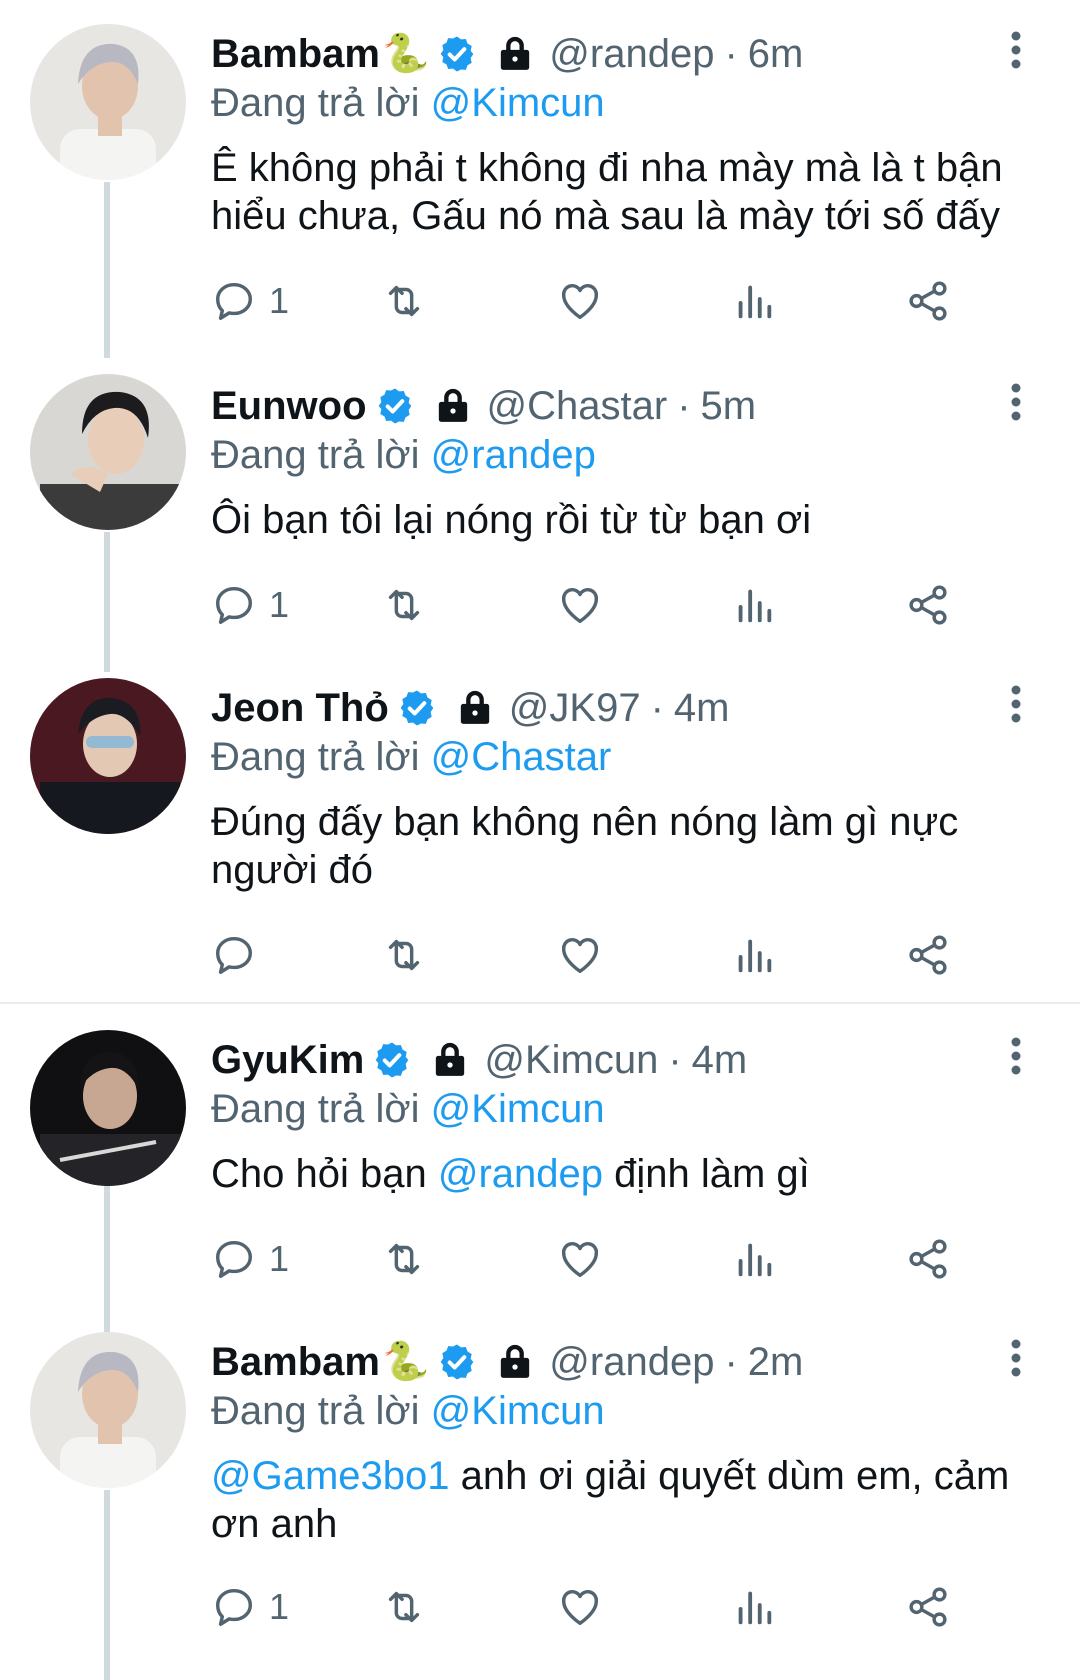  I want to click on timestamp: 6m, so click(776, 54).